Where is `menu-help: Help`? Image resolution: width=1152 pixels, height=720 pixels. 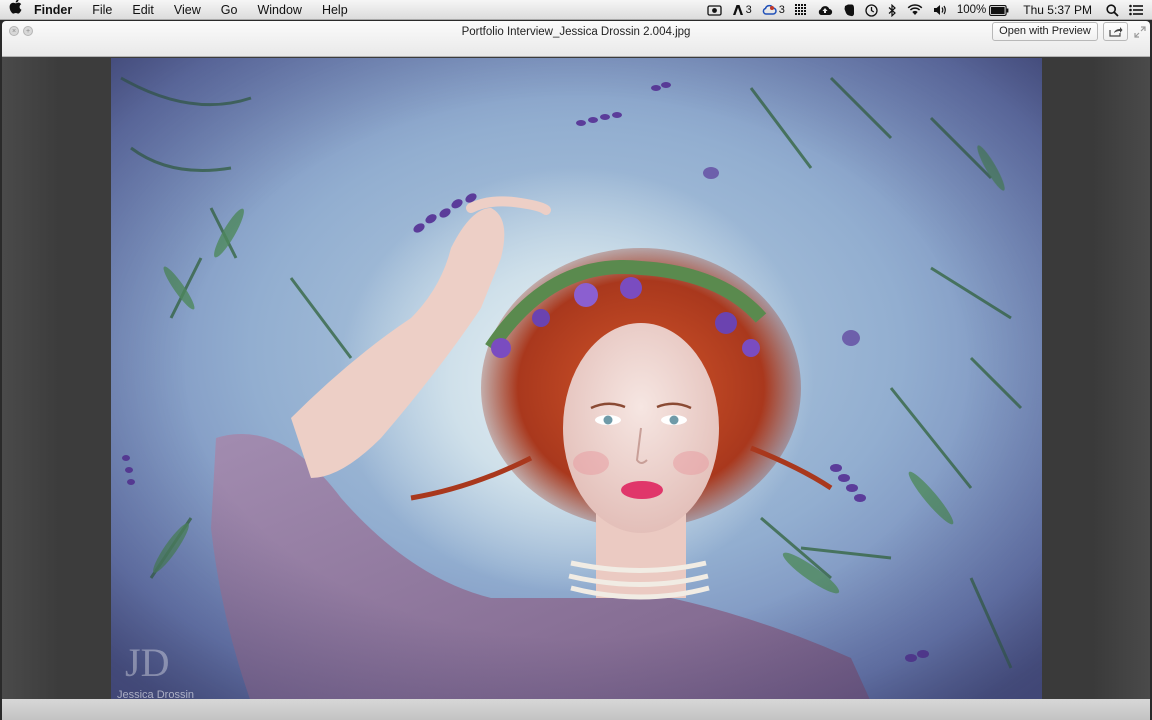
menu-help: Help is located at coordinates (335, 10).